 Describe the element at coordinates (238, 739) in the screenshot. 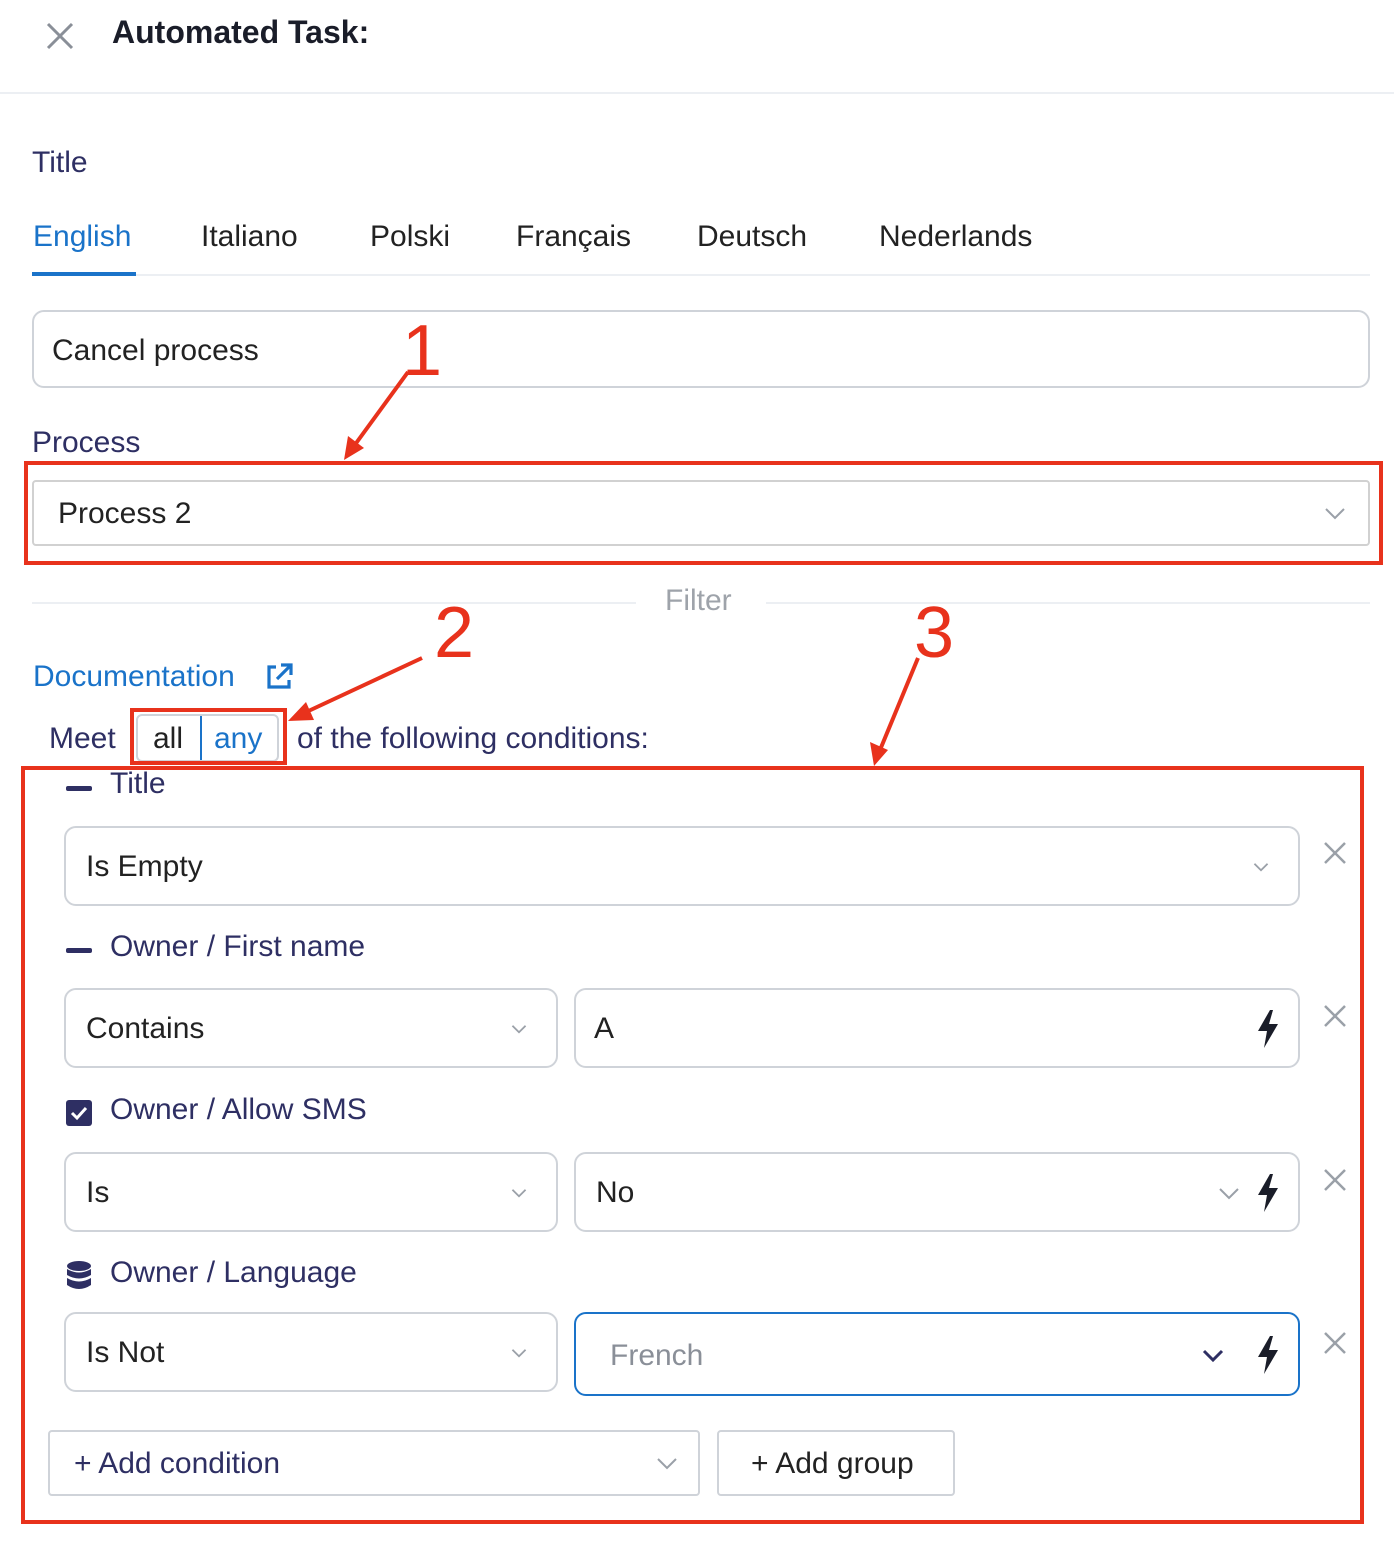

I see `toggle-any-button: any` at that location.